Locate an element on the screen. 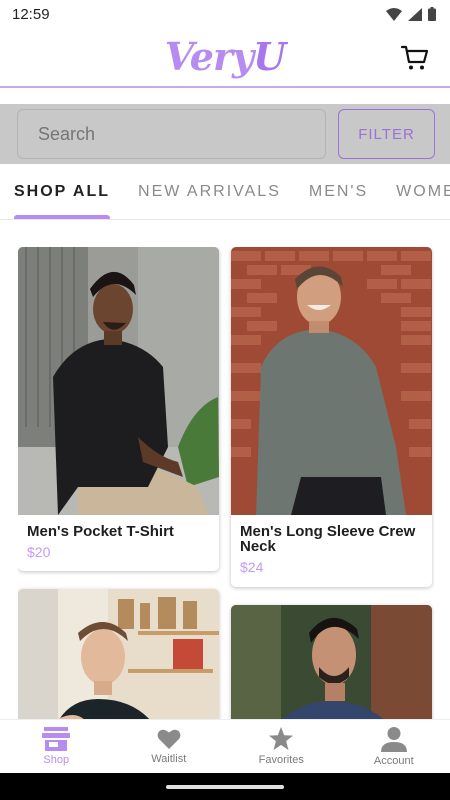 The height and width of the screenshot is (800, 450). status-icons is located at coordinates (411, 14).